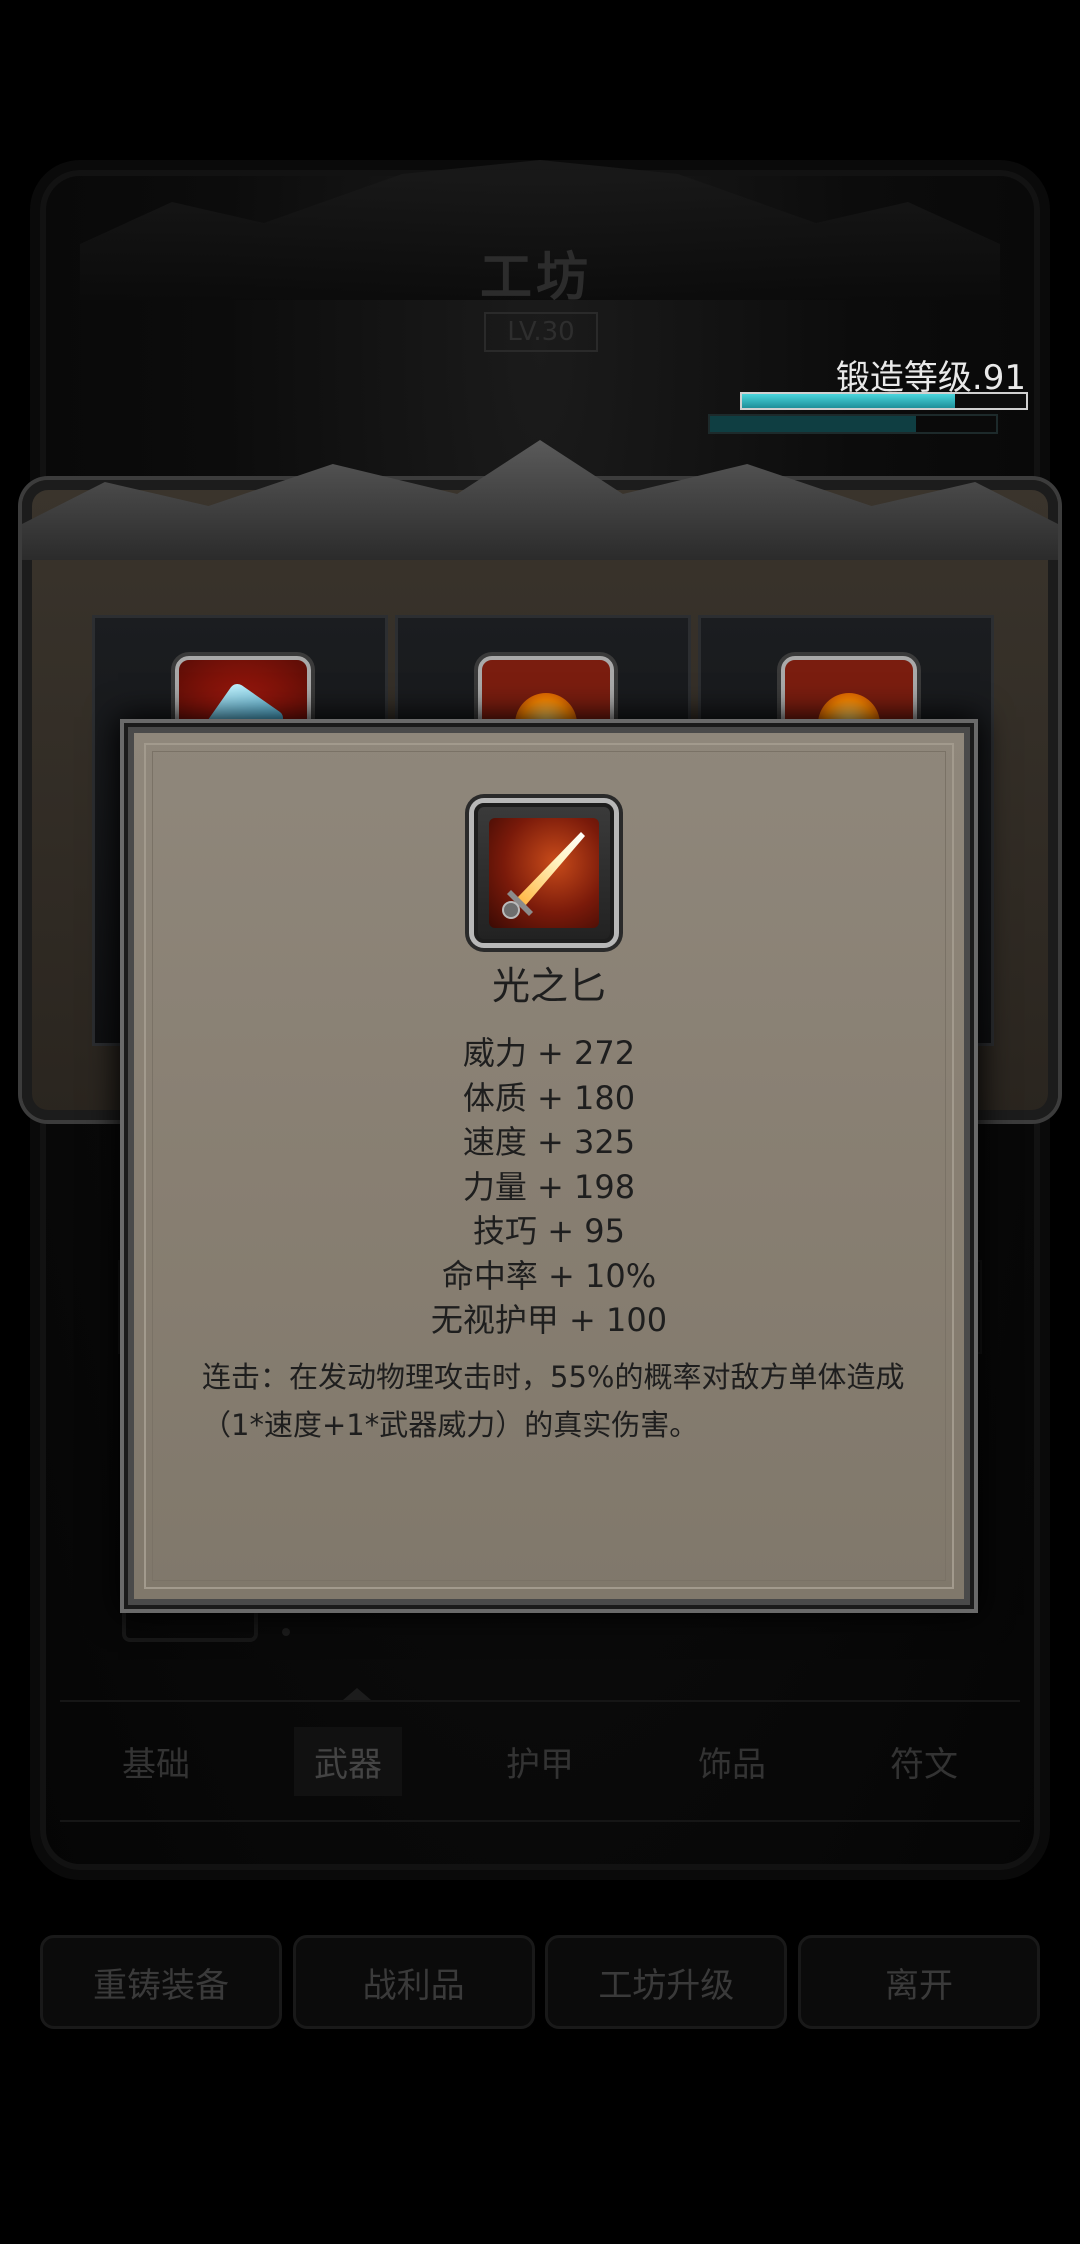 Image resolution: width=1080 pixels, height=2244 pixels. What do you see at coordinates (918, 1982) in the screenshot?
I see `leave-button: 离开` at bounding box center [918, 1982].